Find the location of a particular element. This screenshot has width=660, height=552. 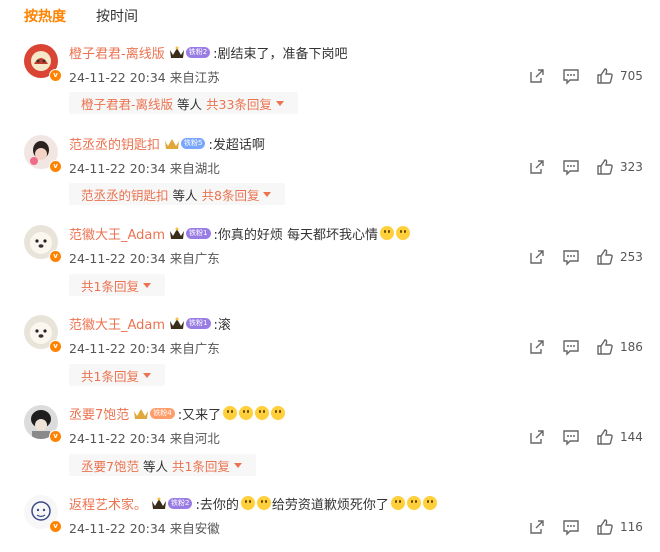

like-count: 323 is located at coordinates (631, 167).